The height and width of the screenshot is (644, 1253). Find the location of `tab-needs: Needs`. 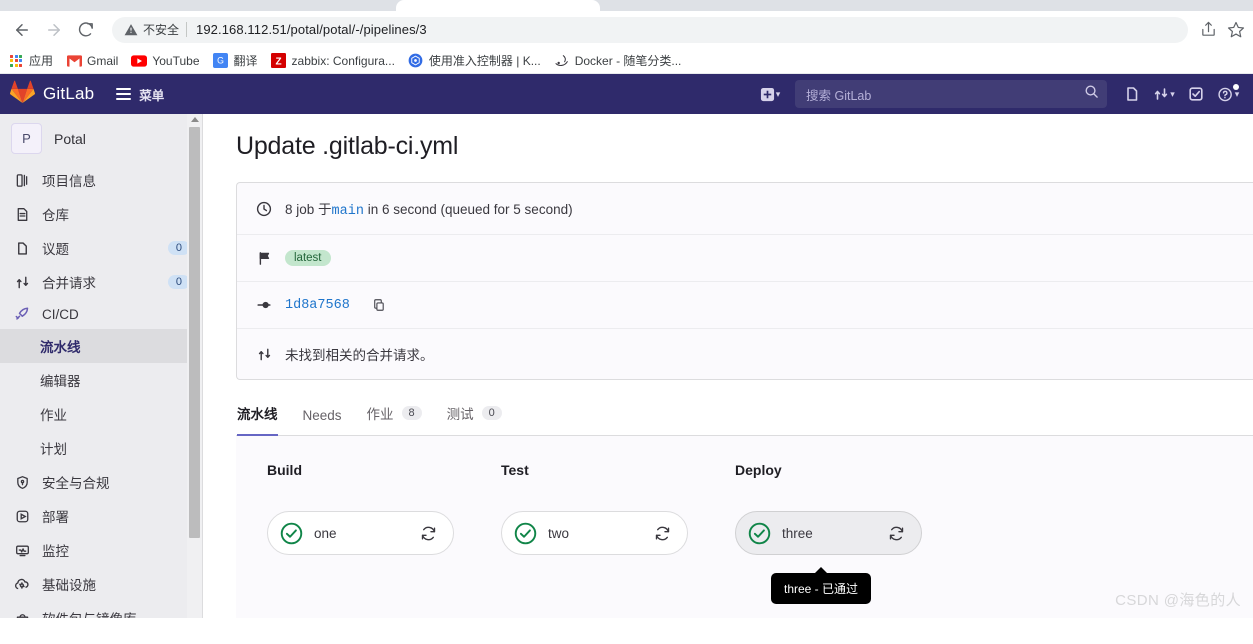

tab-needs: Needs is located at coordinates (322, 422).